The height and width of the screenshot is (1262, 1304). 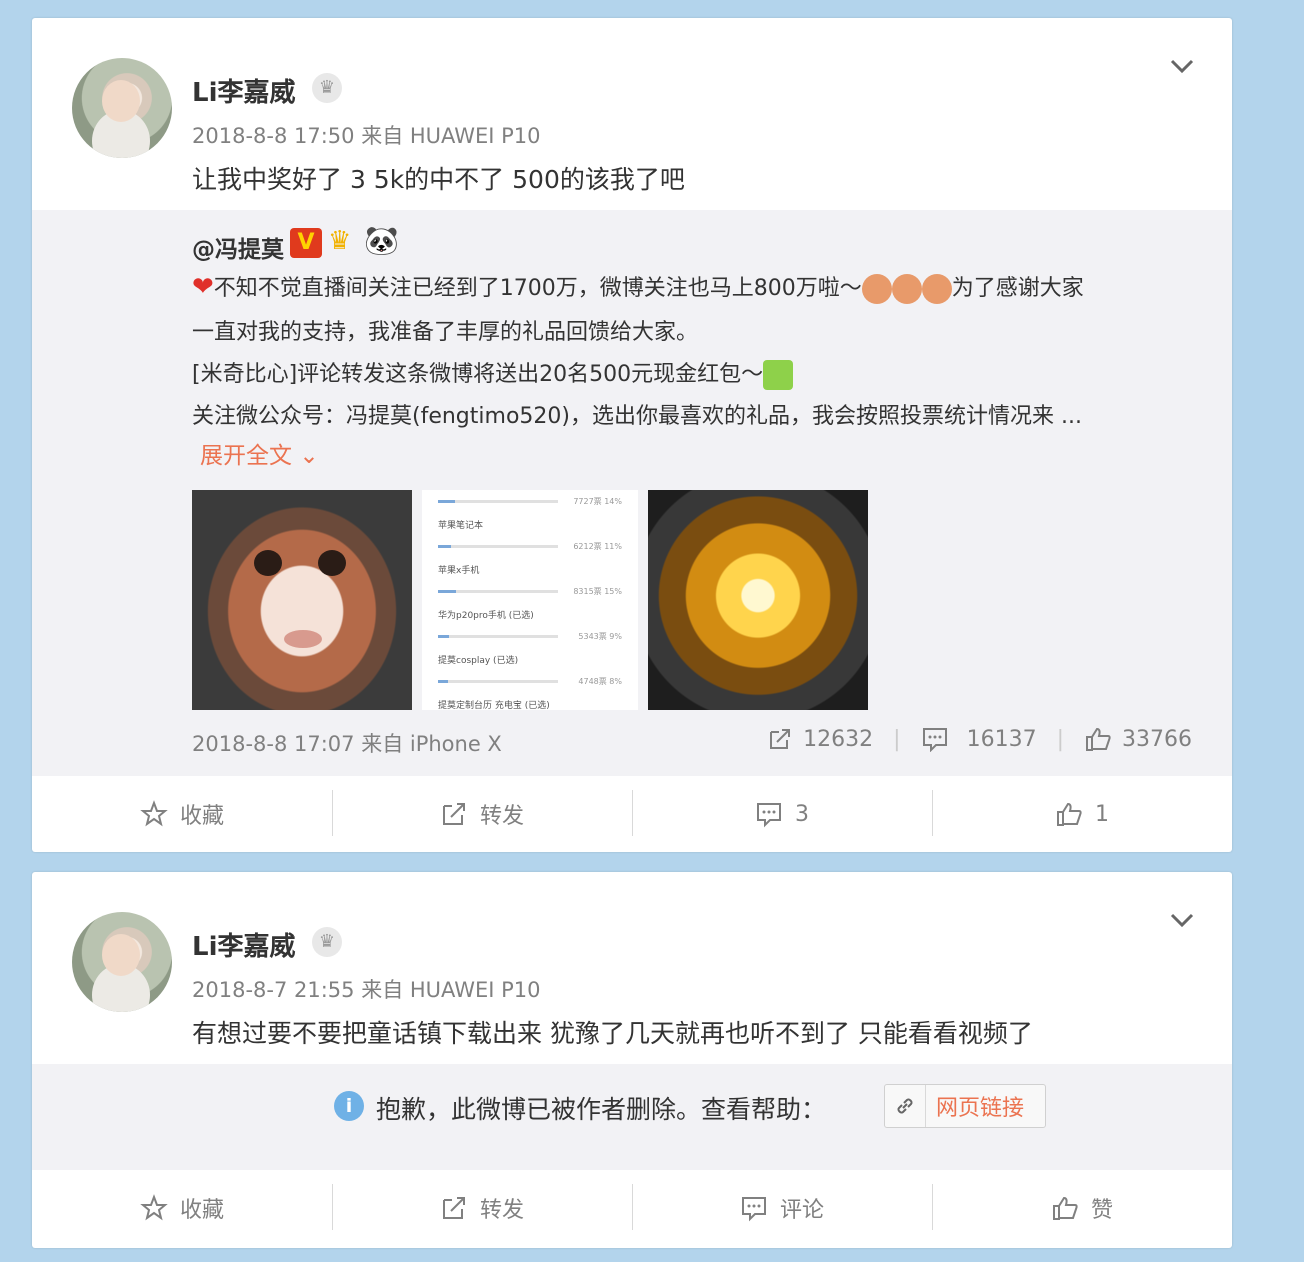 I want to click on heart-icon: ❤, so click(x=203, y=287).